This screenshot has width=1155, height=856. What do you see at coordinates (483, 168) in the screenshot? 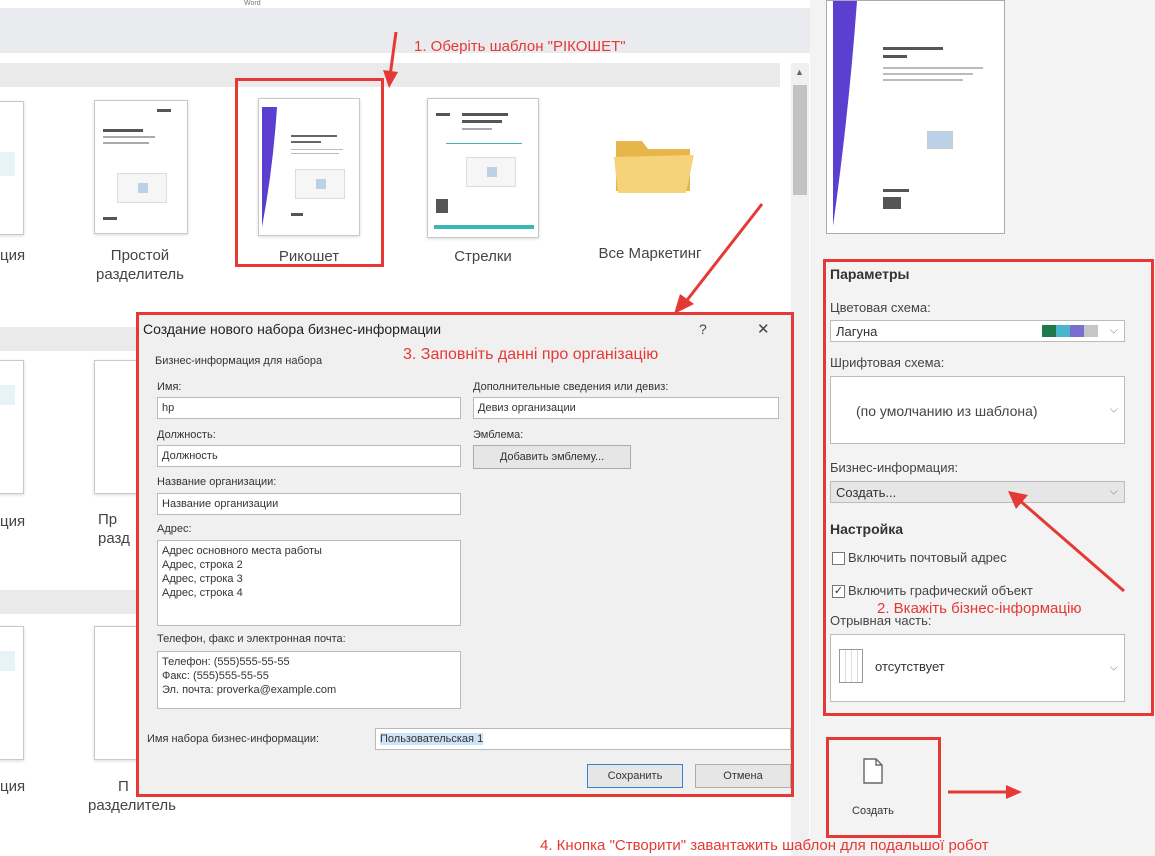
I see `template-thumb-arrows` at bounding box center [483, 168].